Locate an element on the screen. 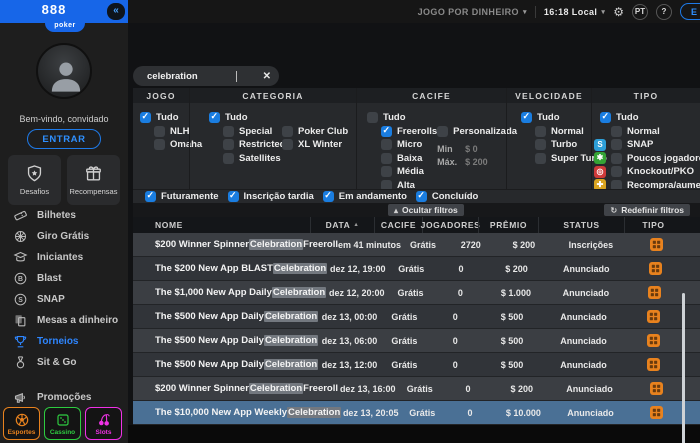  rewards-tile: Recompensas is located at coordinates (93, 180).